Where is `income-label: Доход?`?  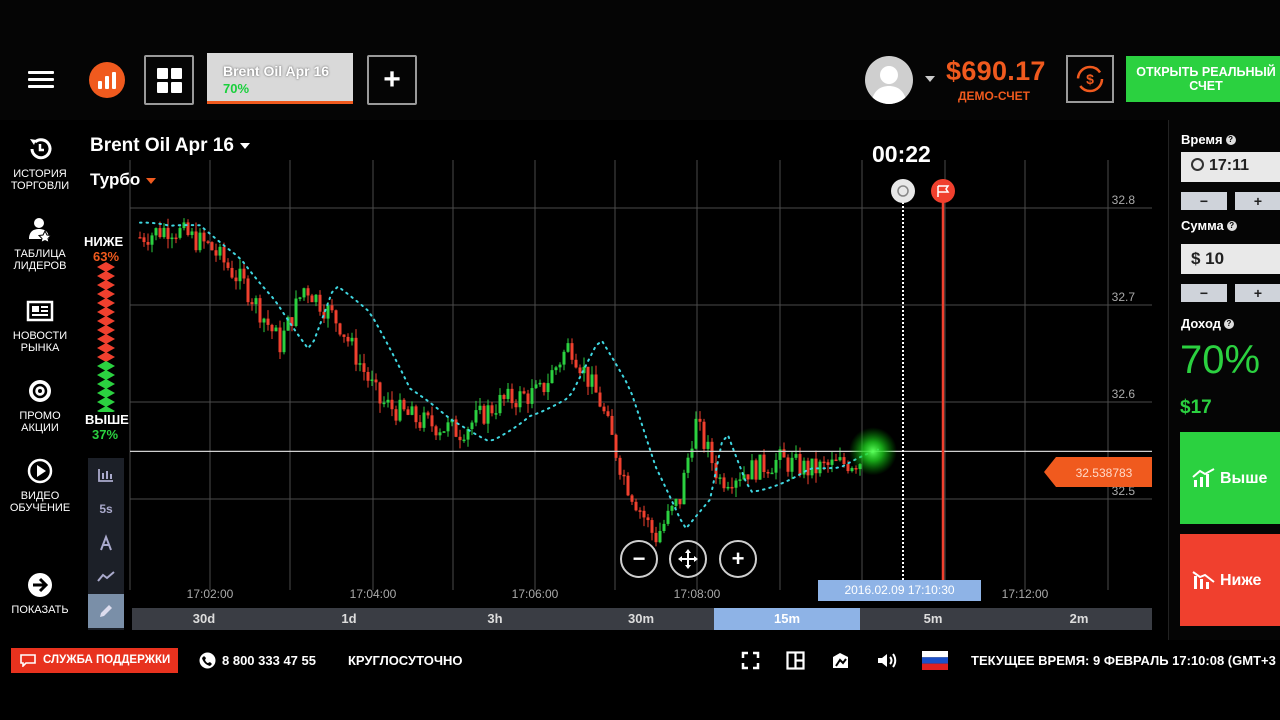
income-label: Доход? is located at coordinates (1207, 323).